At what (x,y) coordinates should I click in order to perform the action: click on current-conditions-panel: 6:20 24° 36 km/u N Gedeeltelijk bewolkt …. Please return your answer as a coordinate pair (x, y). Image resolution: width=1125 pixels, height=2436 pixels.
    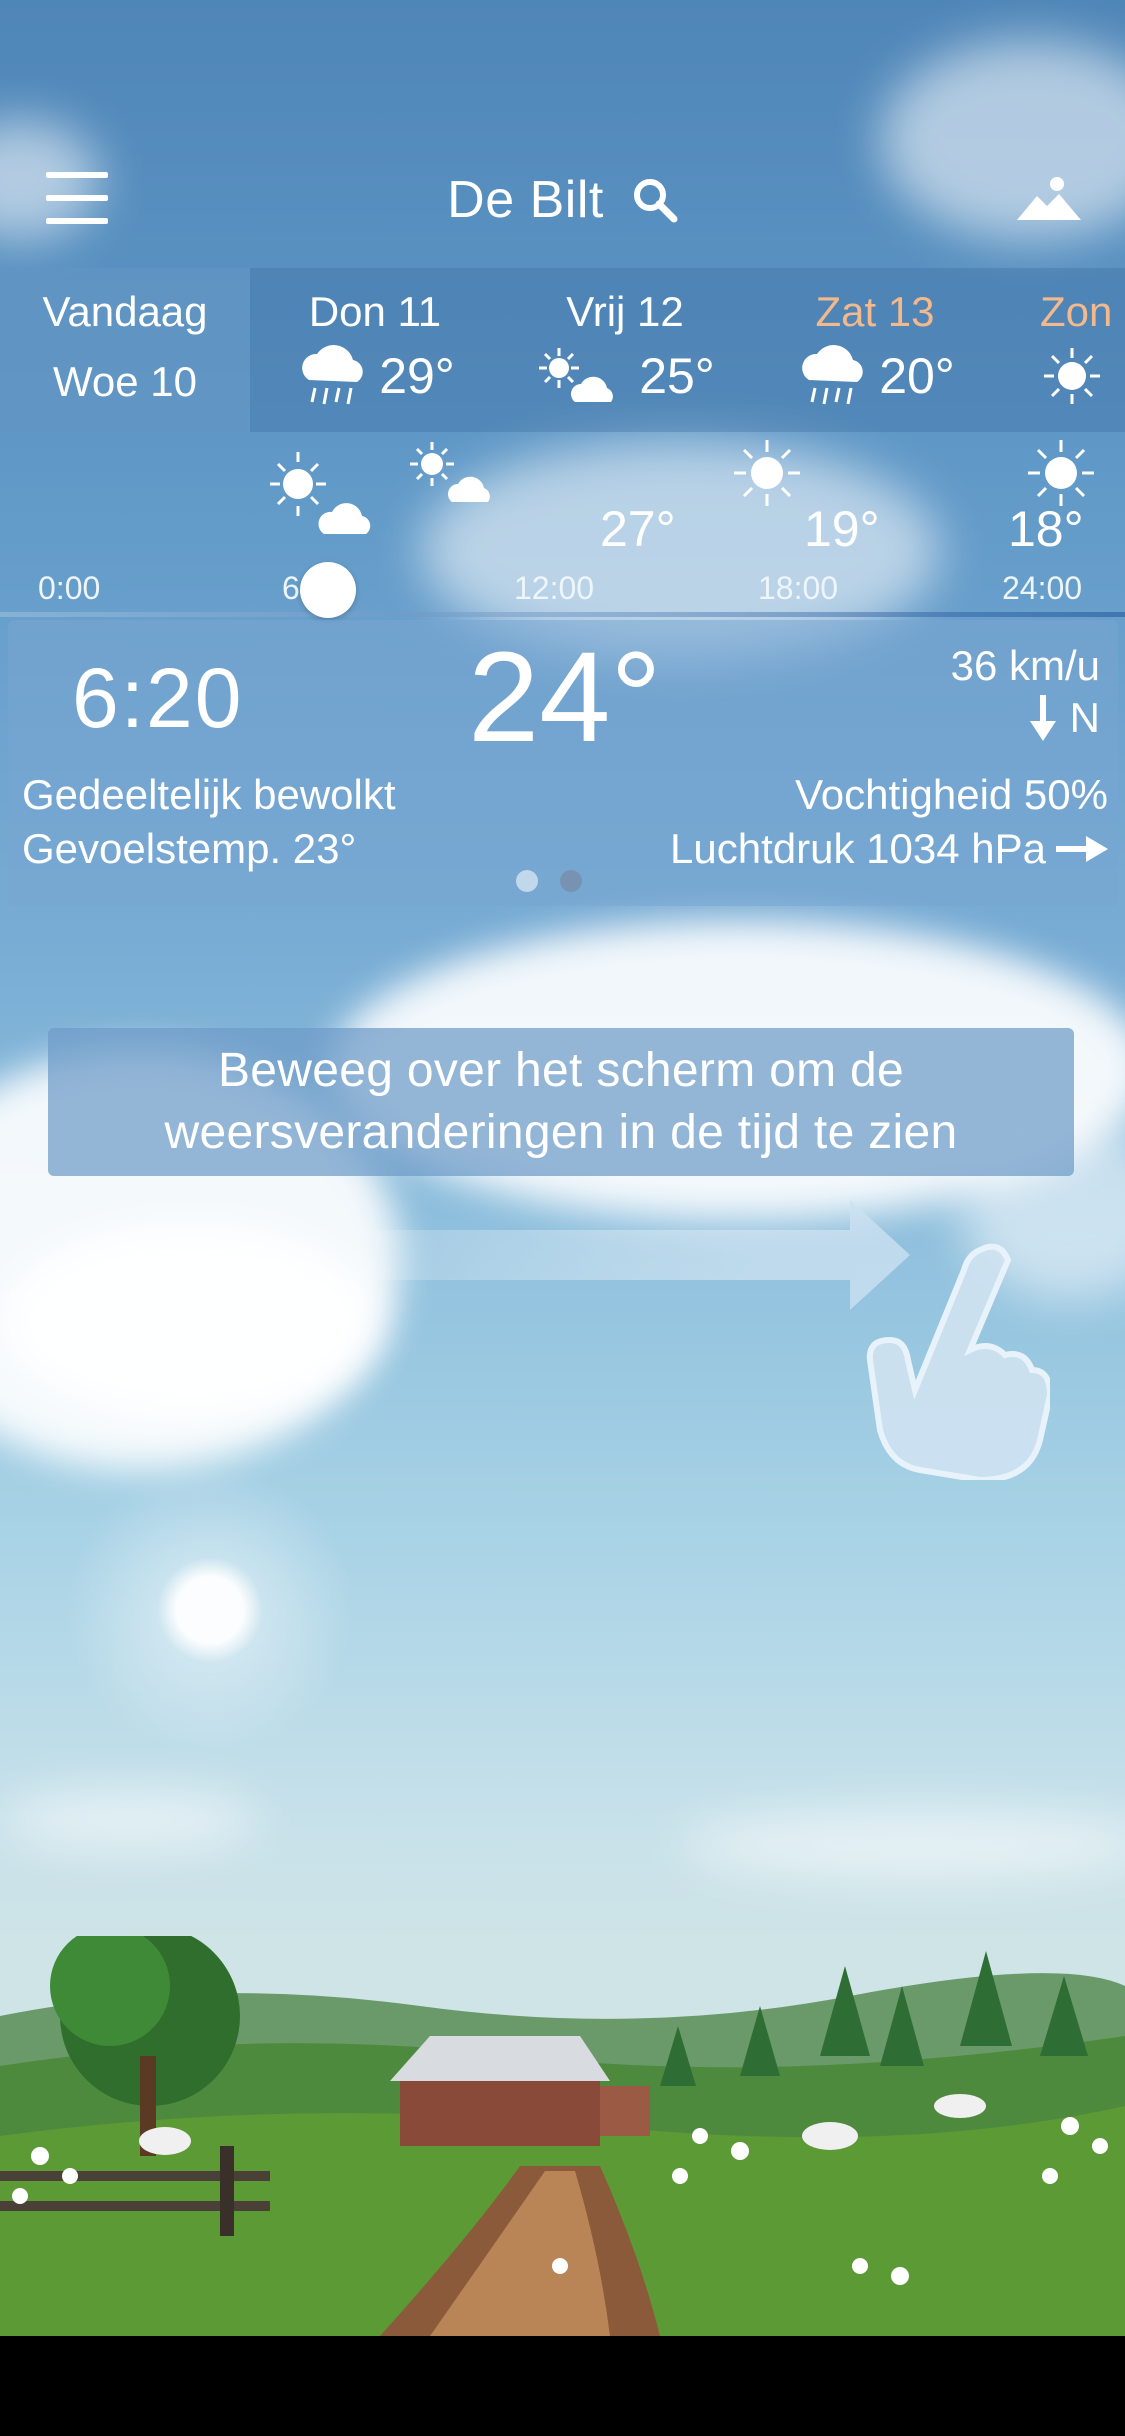
    Looking at the image, I should click on (563, 763).